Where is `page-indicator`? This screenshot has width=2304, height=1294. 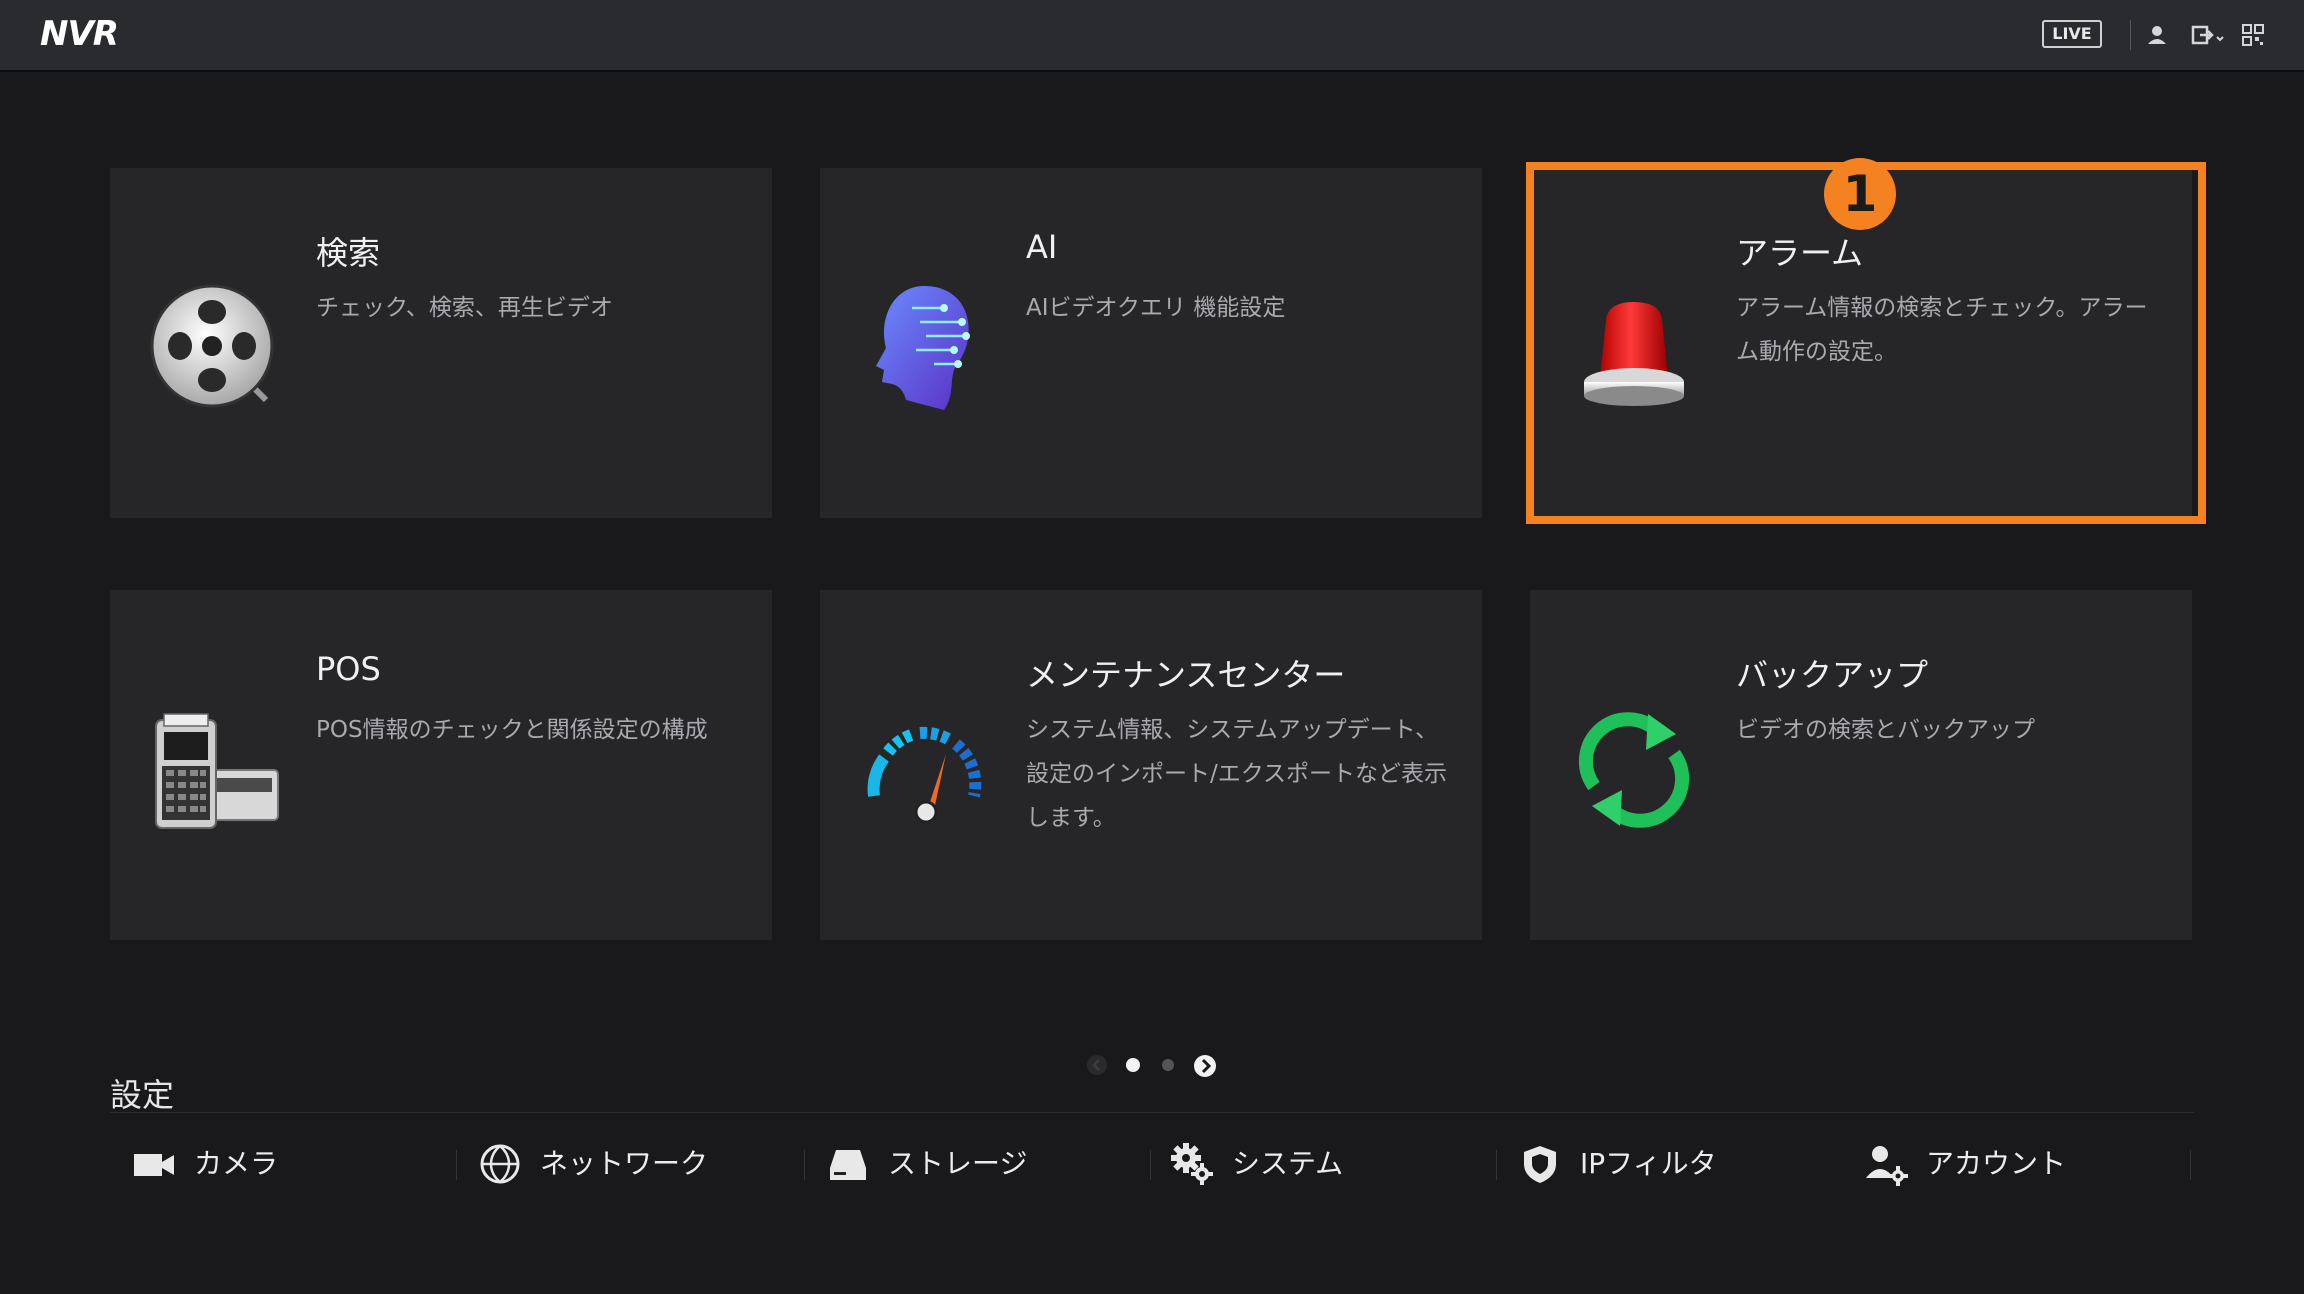
page-indicator is located at coordinates (1152, 1065).